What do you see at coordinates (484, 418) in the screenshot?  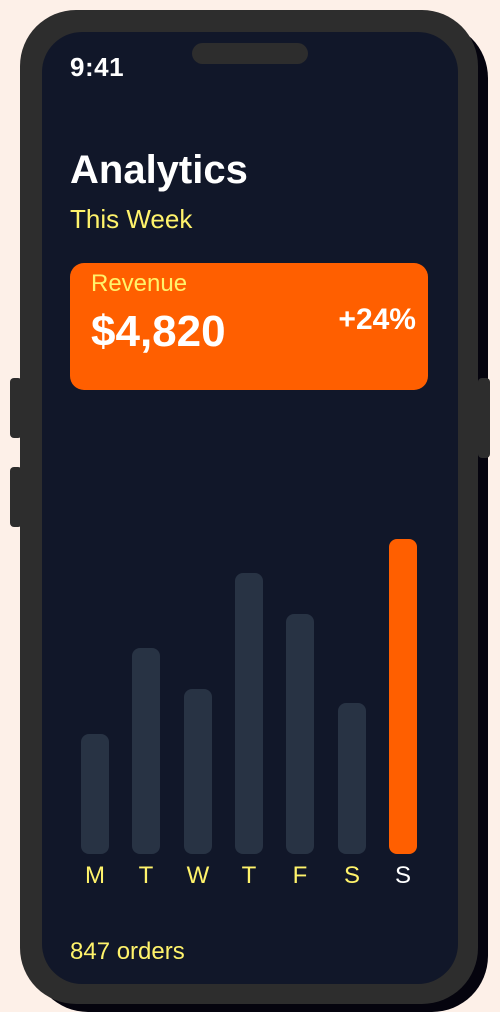 I see `power-button` at bounding box center [484, 418].